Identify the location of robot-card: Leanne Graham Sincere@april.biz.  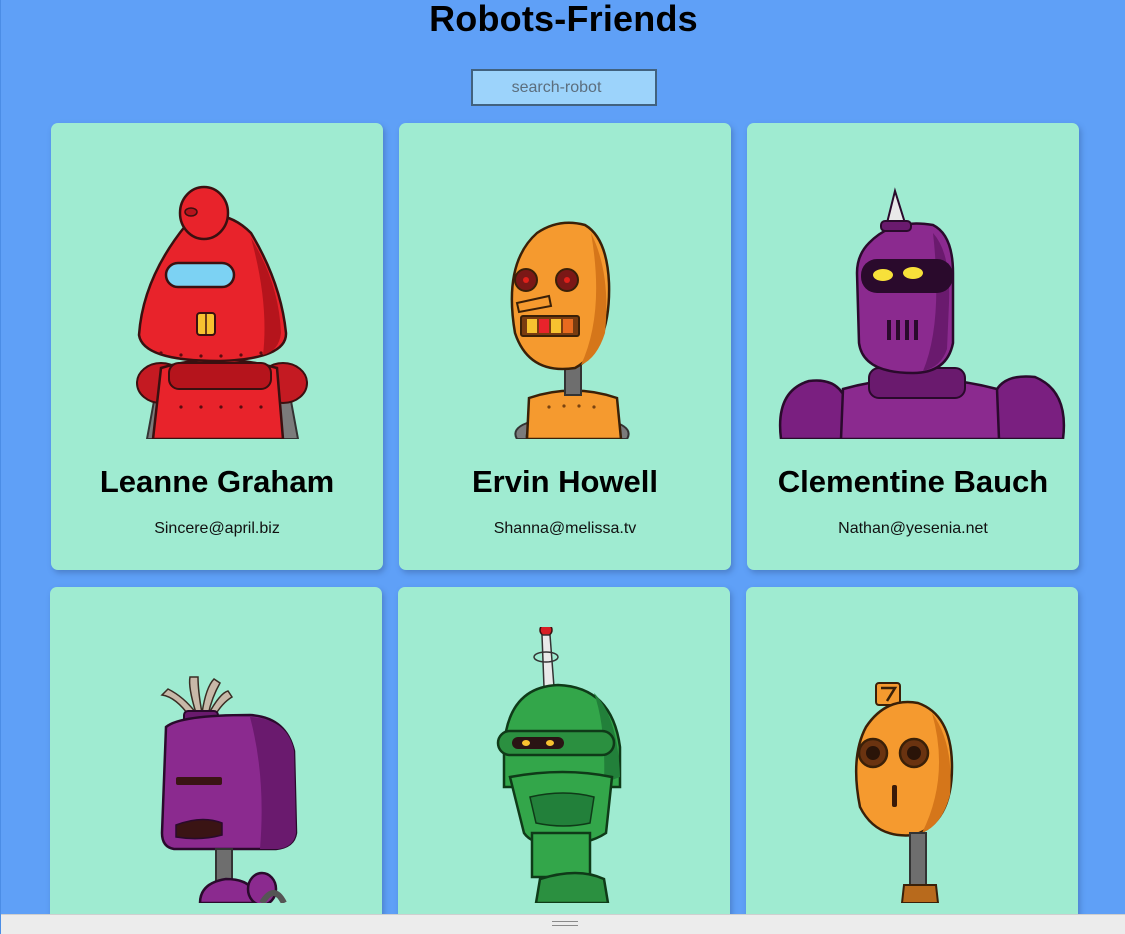
(217, 346).